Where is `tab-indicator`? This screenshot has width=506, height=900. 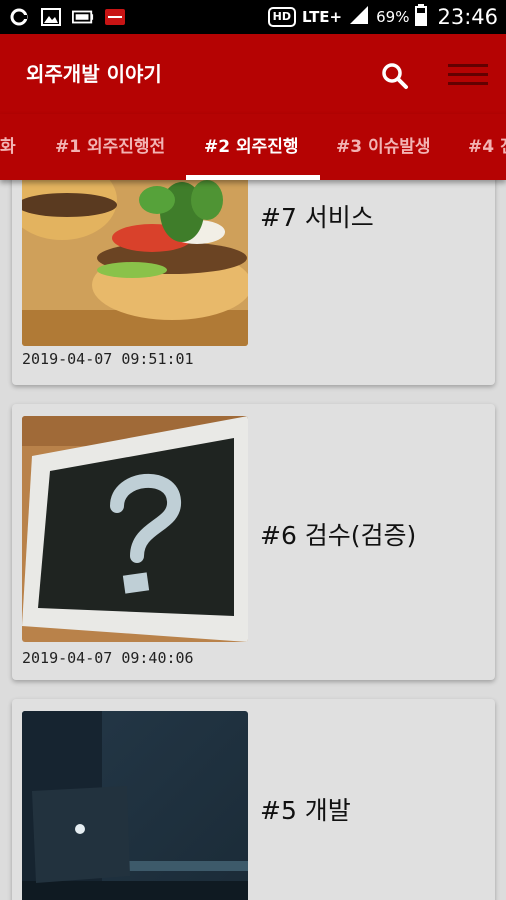 tab-indicator is located at coordinates (253, 177).